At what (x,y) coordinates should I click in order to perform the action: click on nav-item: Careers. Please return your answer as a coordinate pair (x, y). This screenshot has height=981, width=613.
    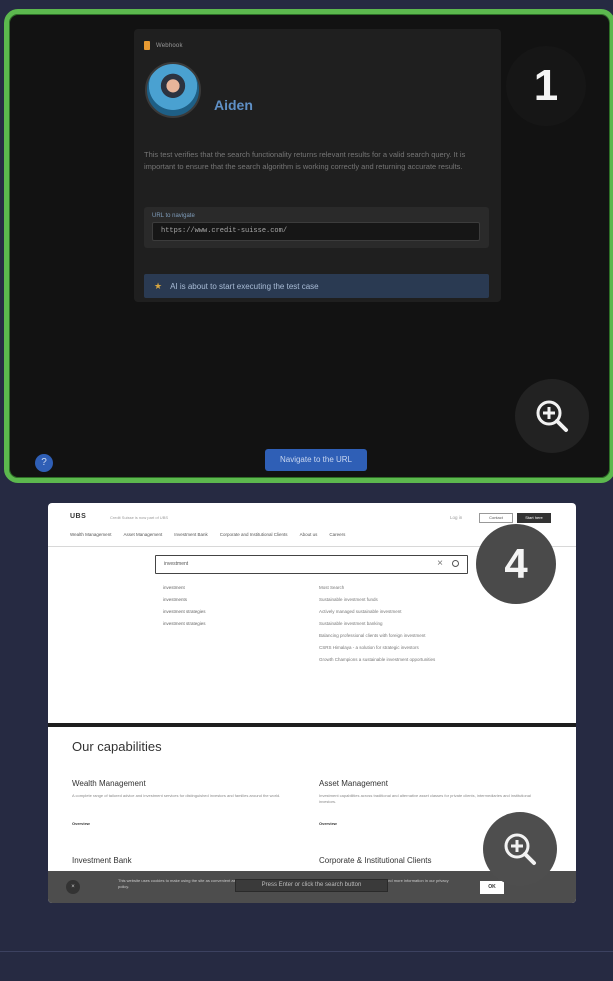
    Looking at the image, I should click on (337, 534).